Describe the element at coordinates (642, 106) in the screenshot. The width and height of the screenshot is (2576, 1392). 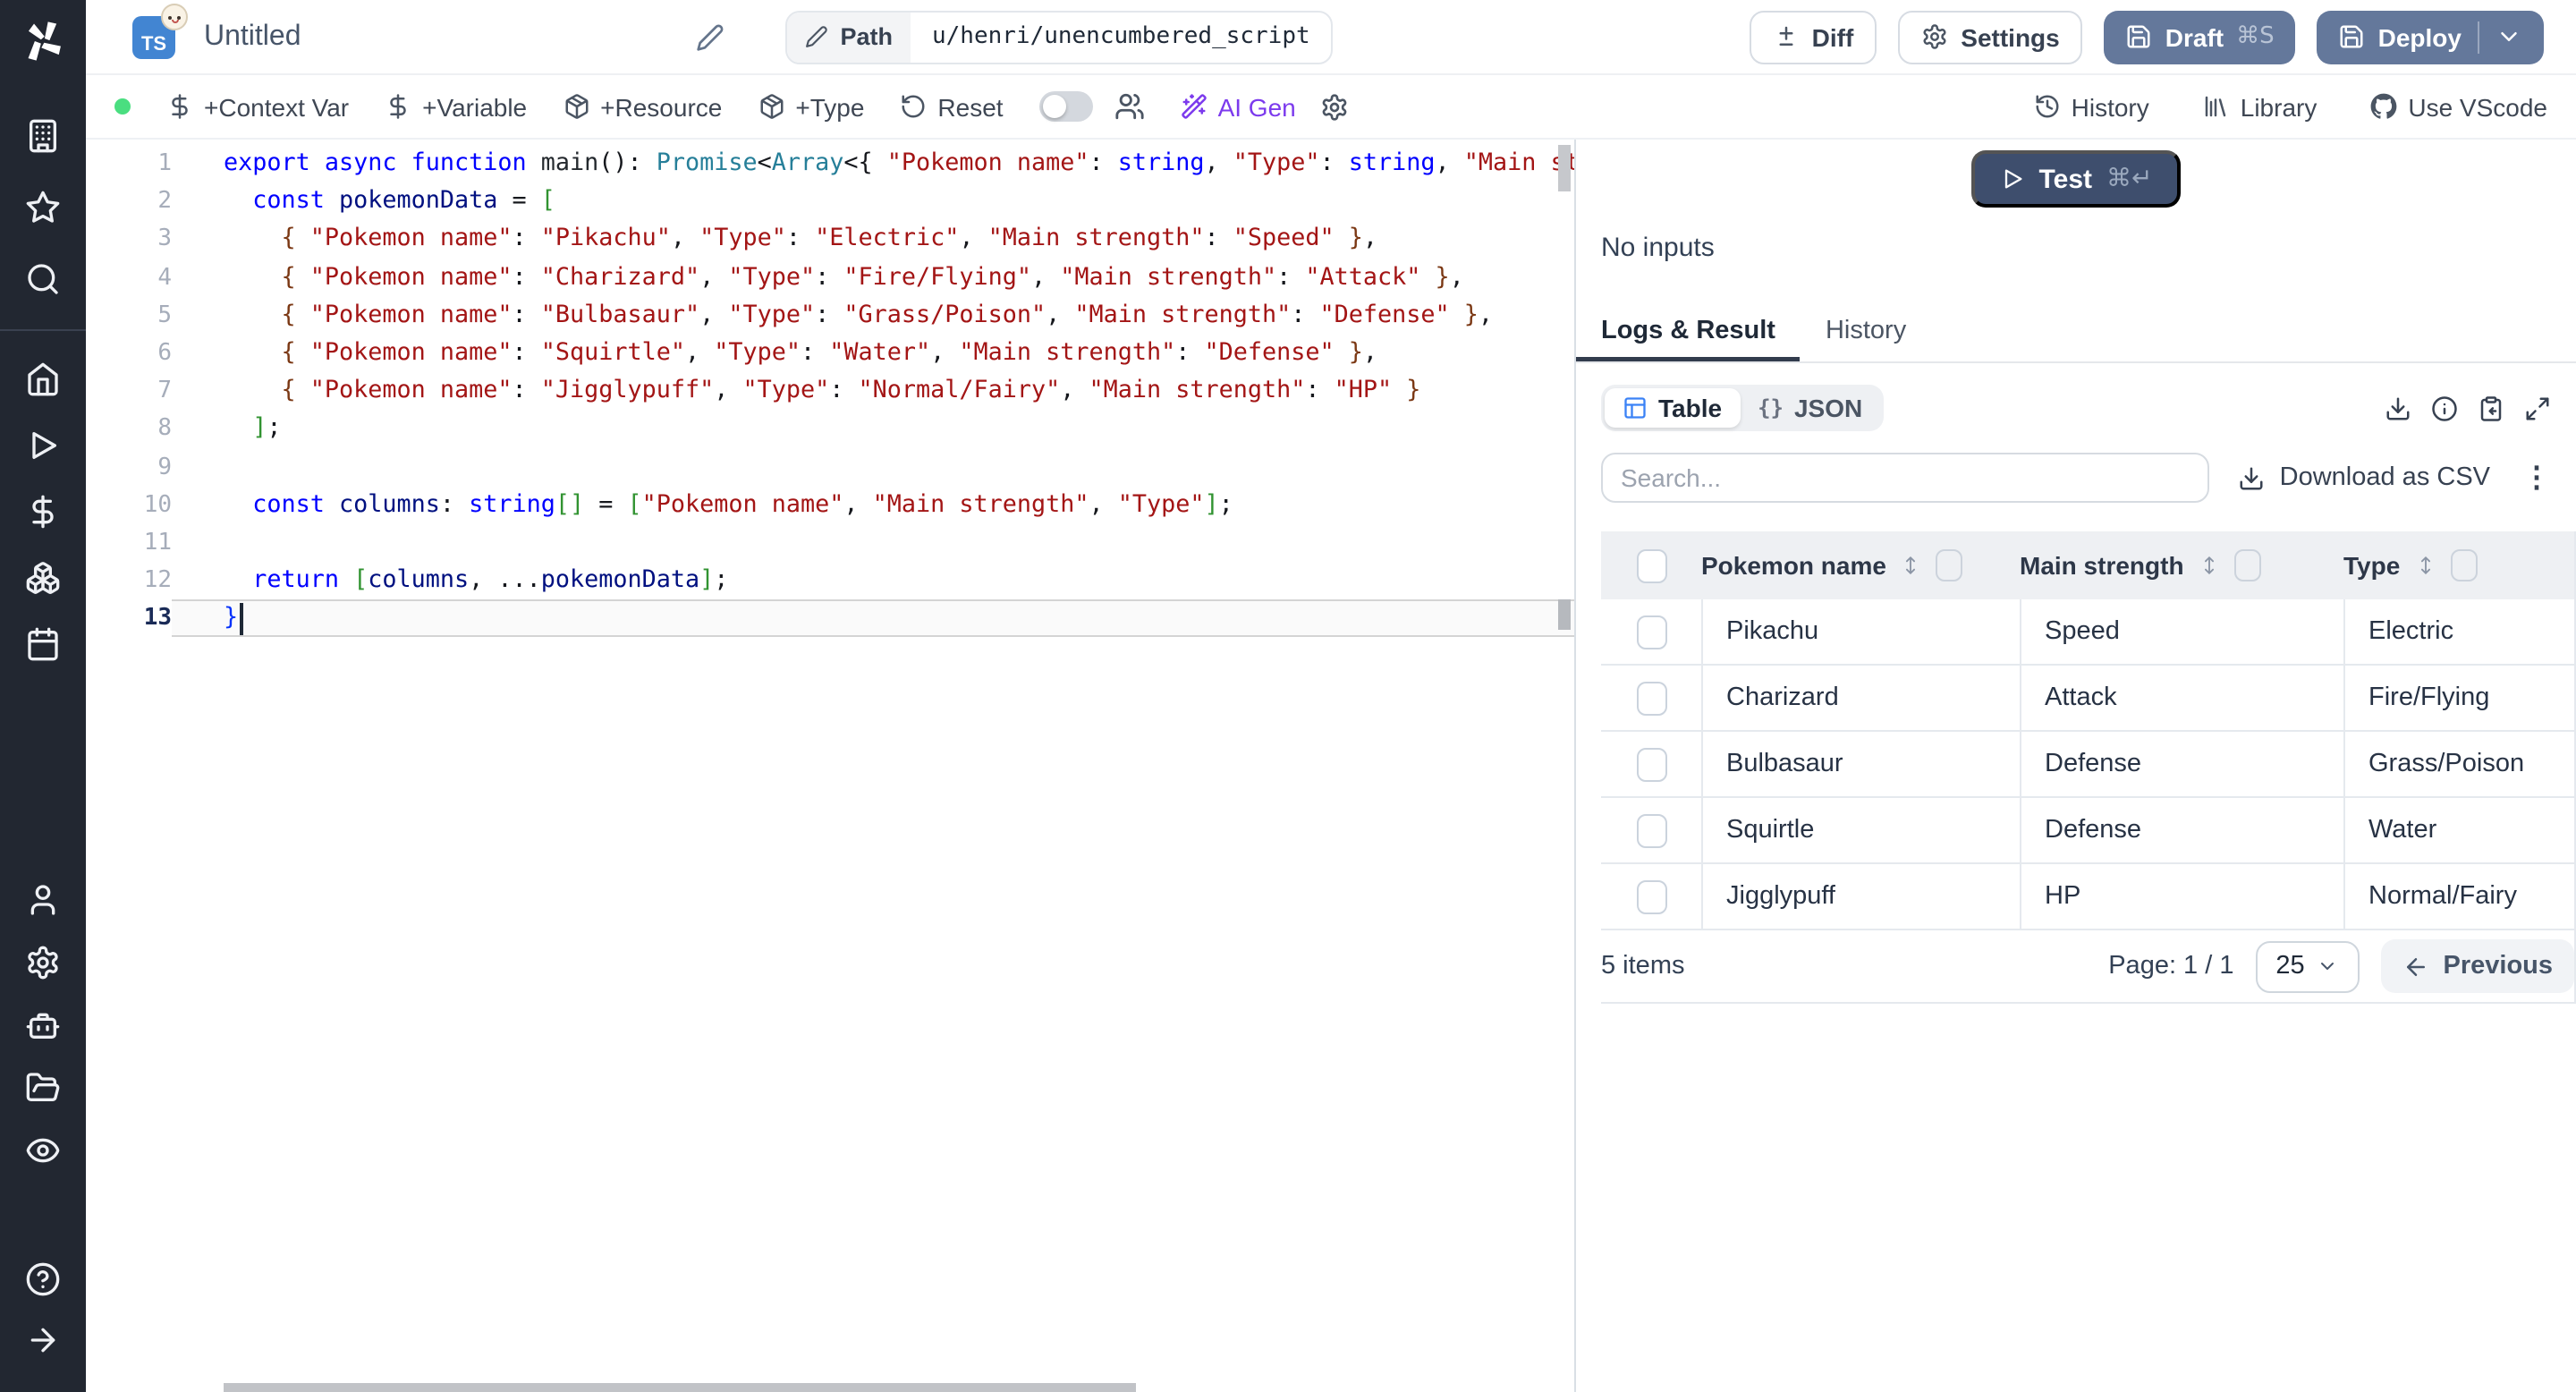
I see `add-resource-button: +Resource` at that location.